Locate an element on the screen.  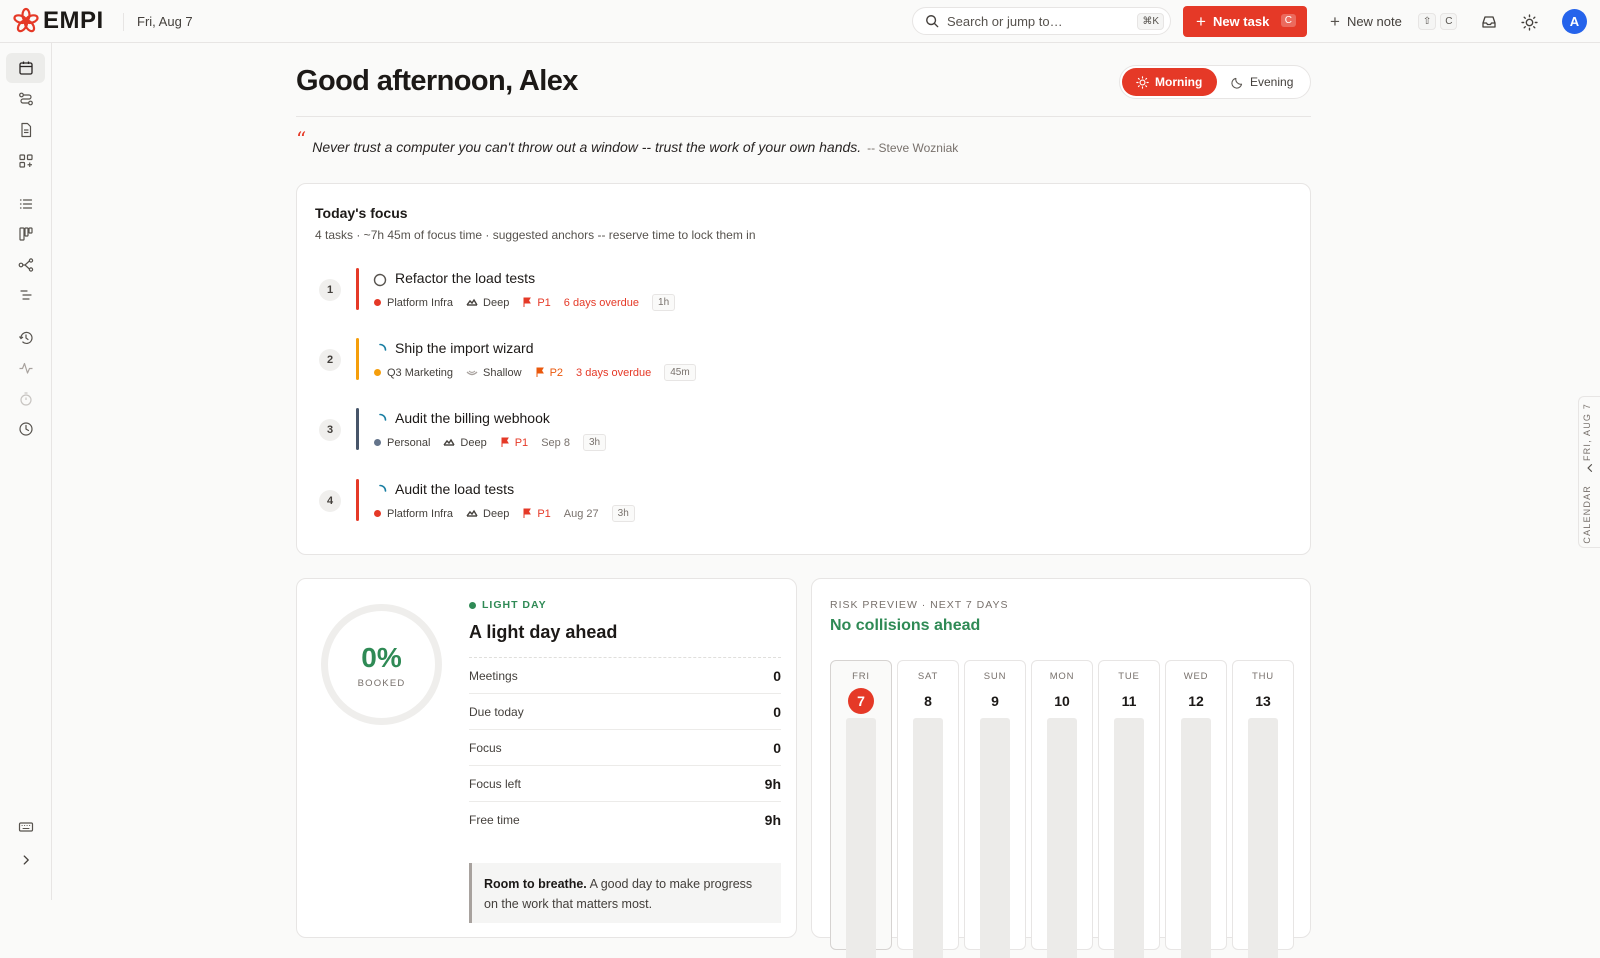
keyboard-icon is located at coordinates (25, 827).